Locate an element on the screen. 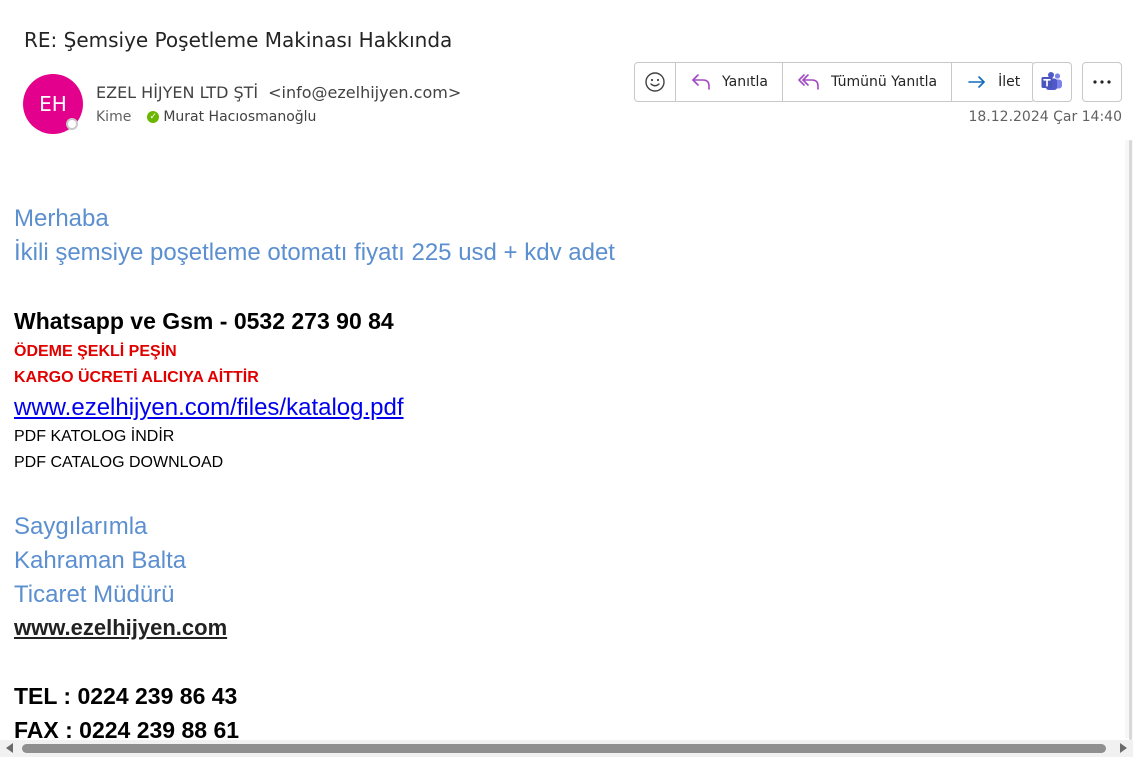 The width and height of the screenshot is (1133, 757). more-actions-button is located at coordinates (1102, 82).